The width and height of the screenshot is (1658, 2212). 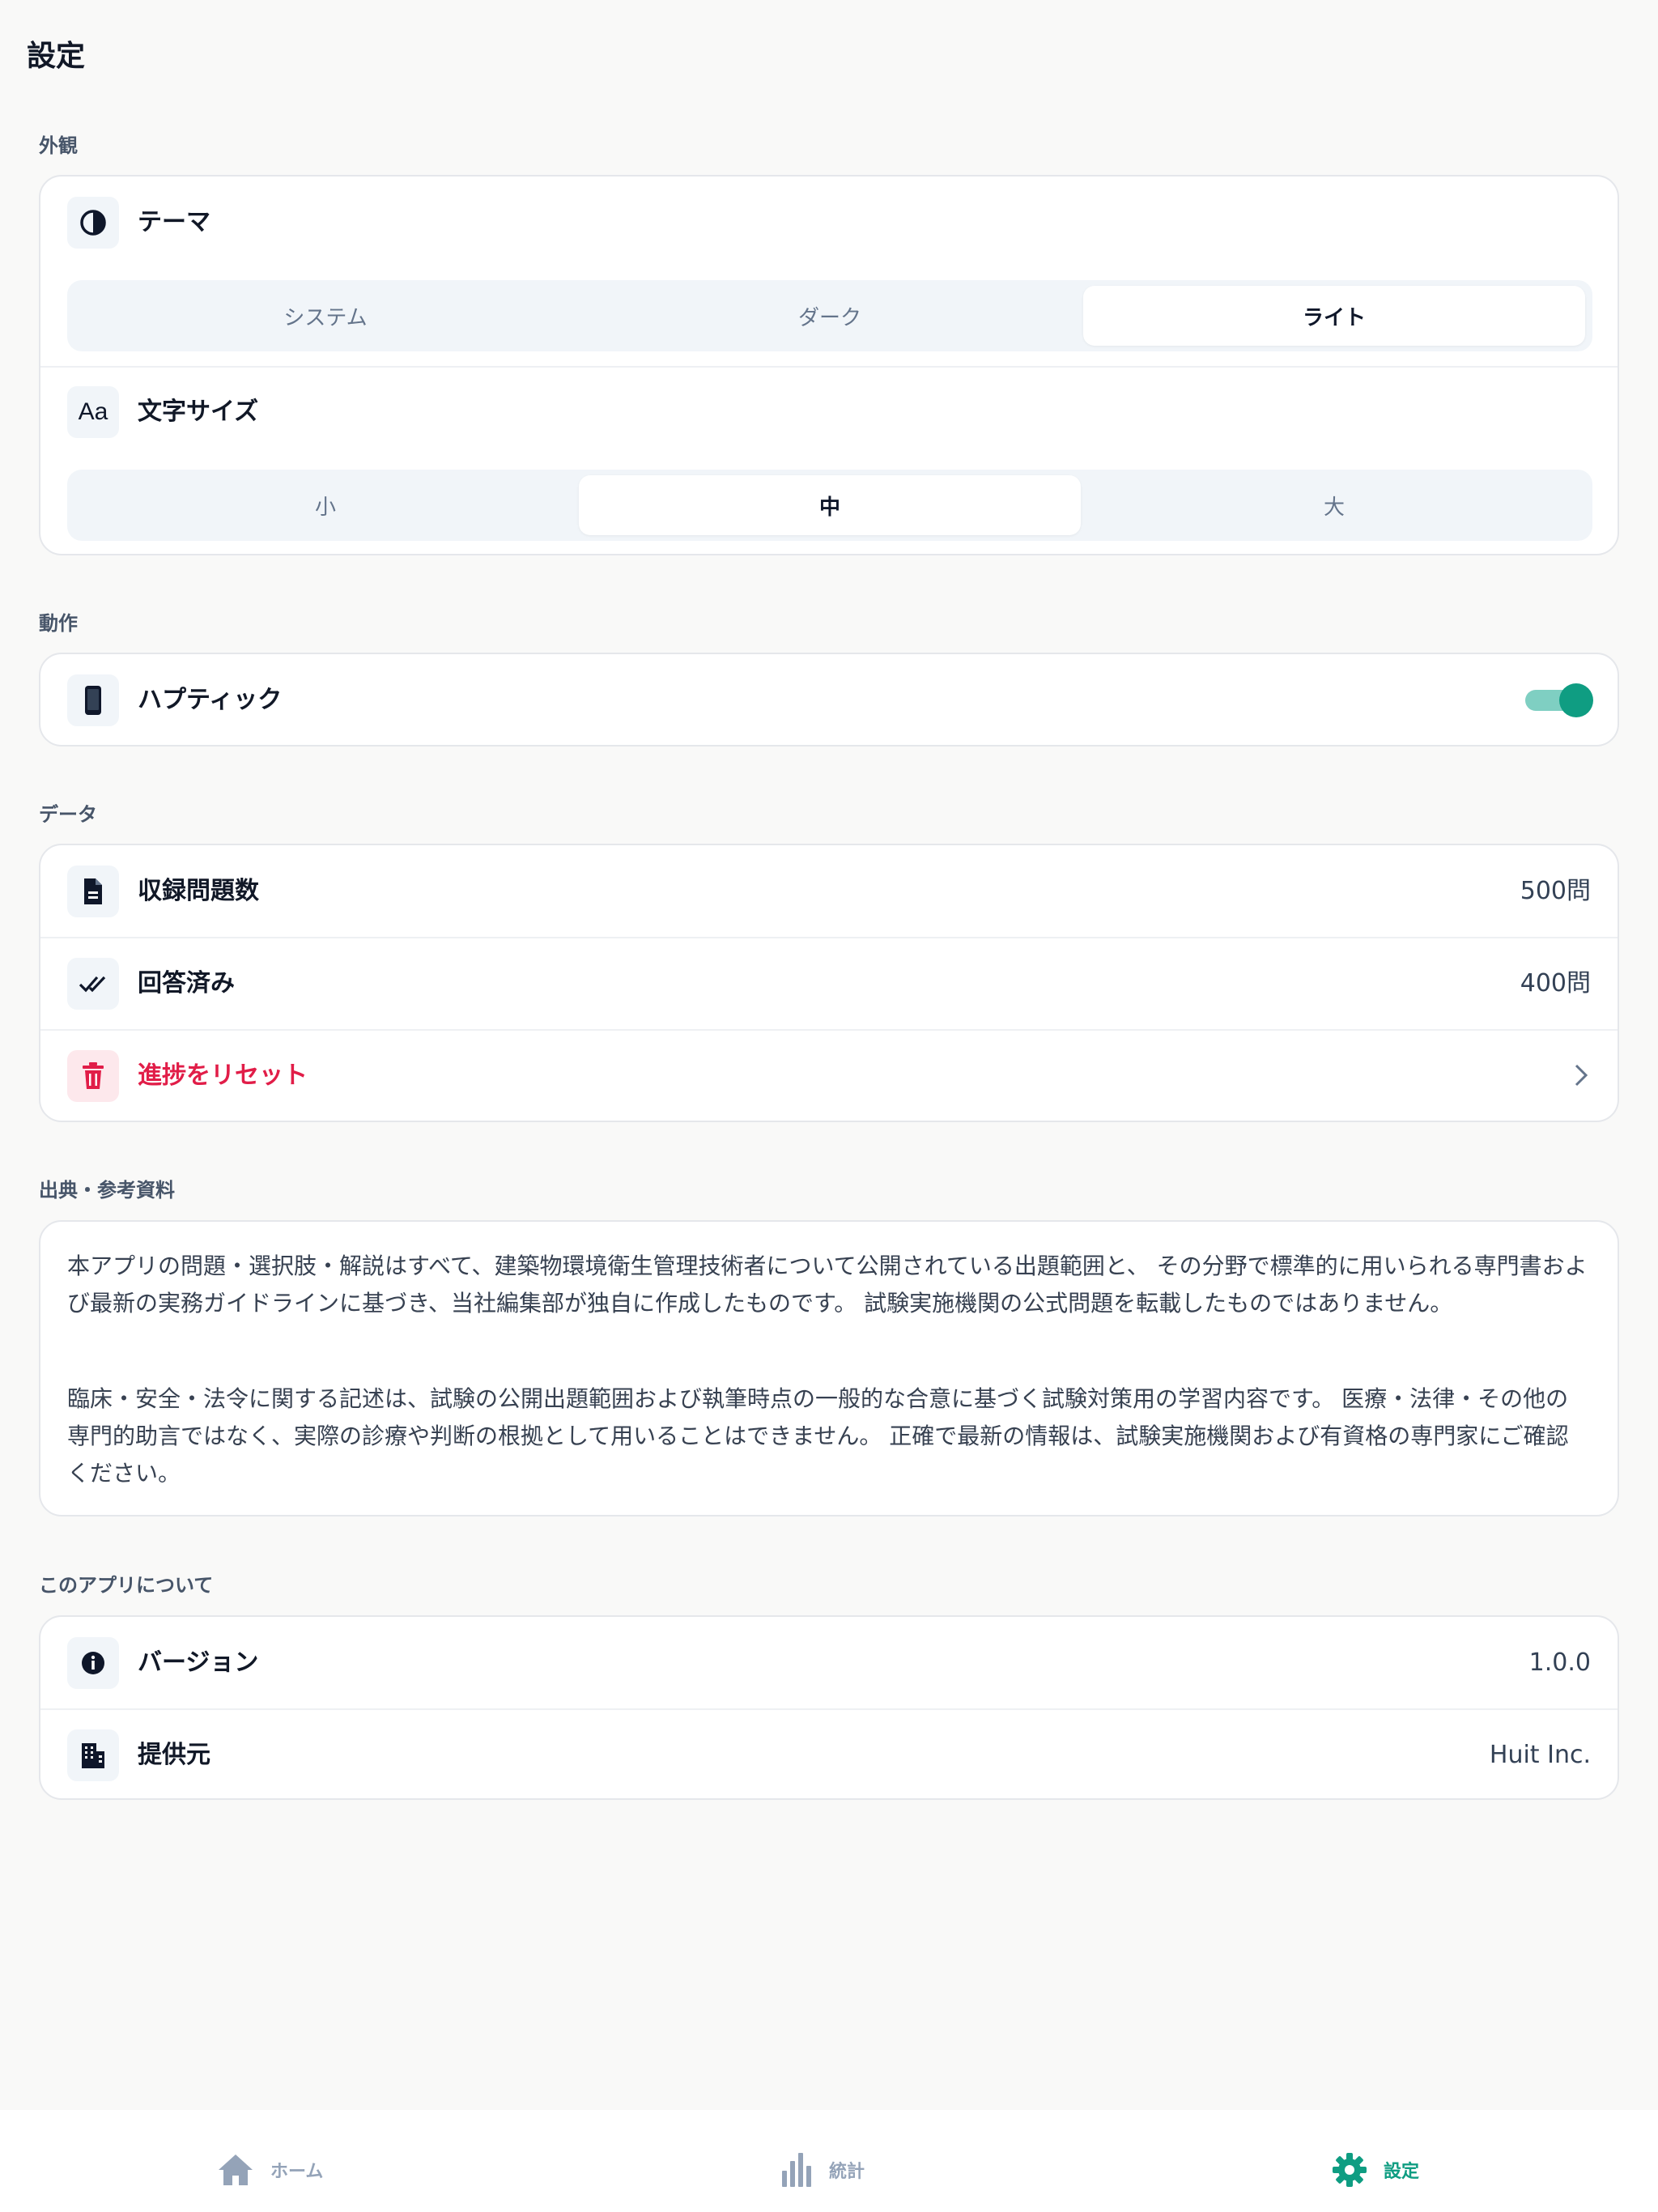 I want to click on tab-settings-label: 設定, so click(x=1402, y=2172).